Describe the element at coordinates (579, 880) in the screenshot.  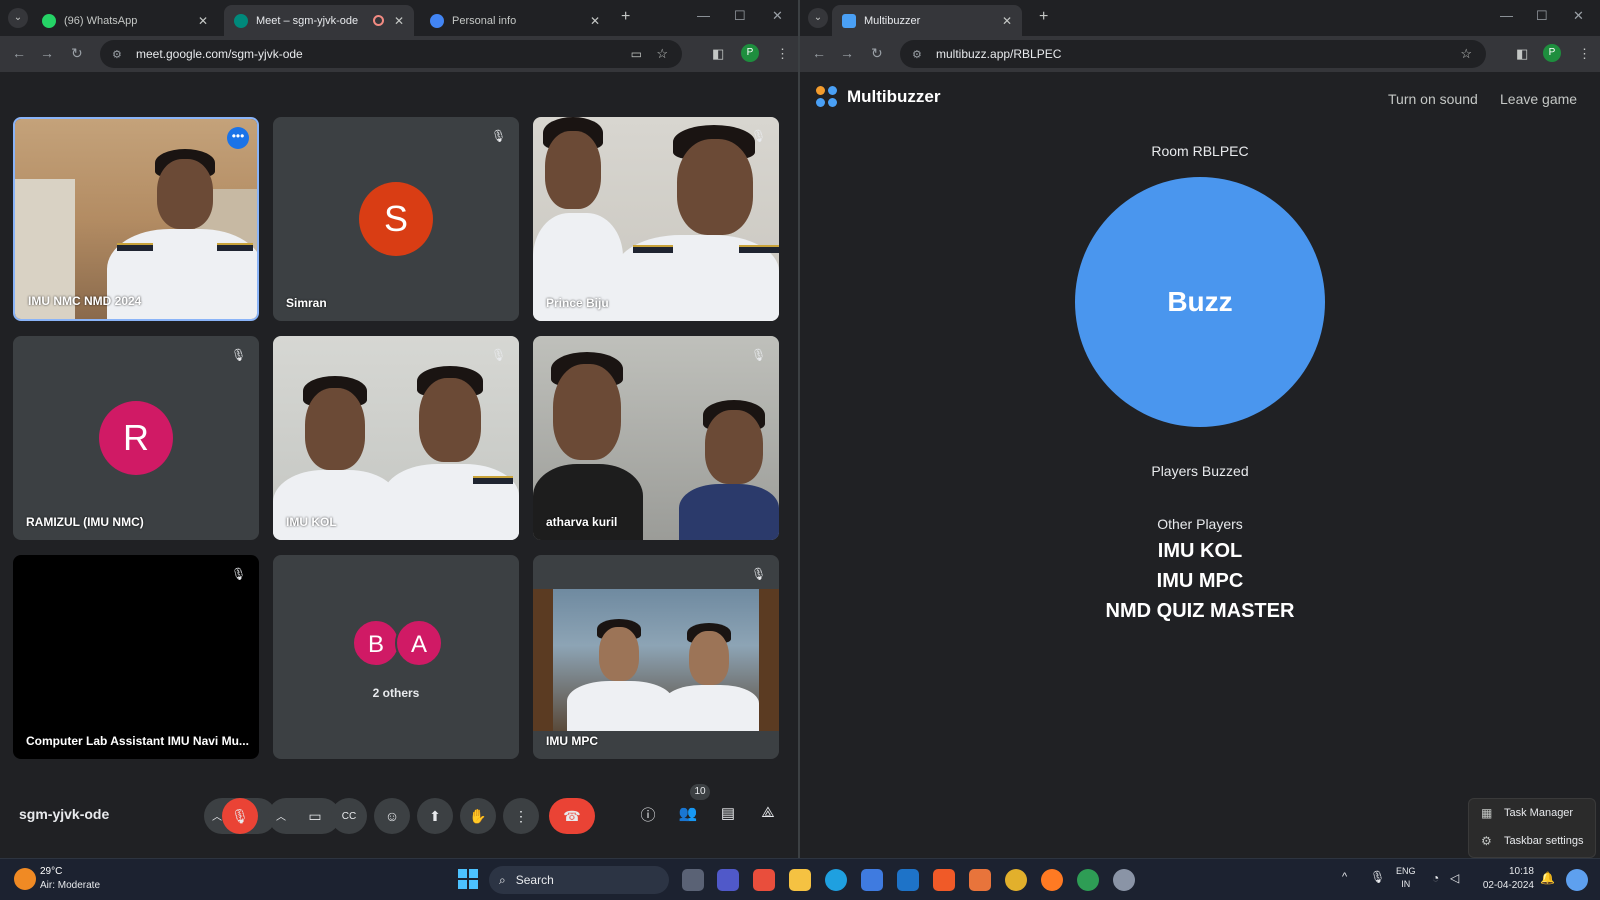
I see `taskbar-search: ⌕ Search` at that location.